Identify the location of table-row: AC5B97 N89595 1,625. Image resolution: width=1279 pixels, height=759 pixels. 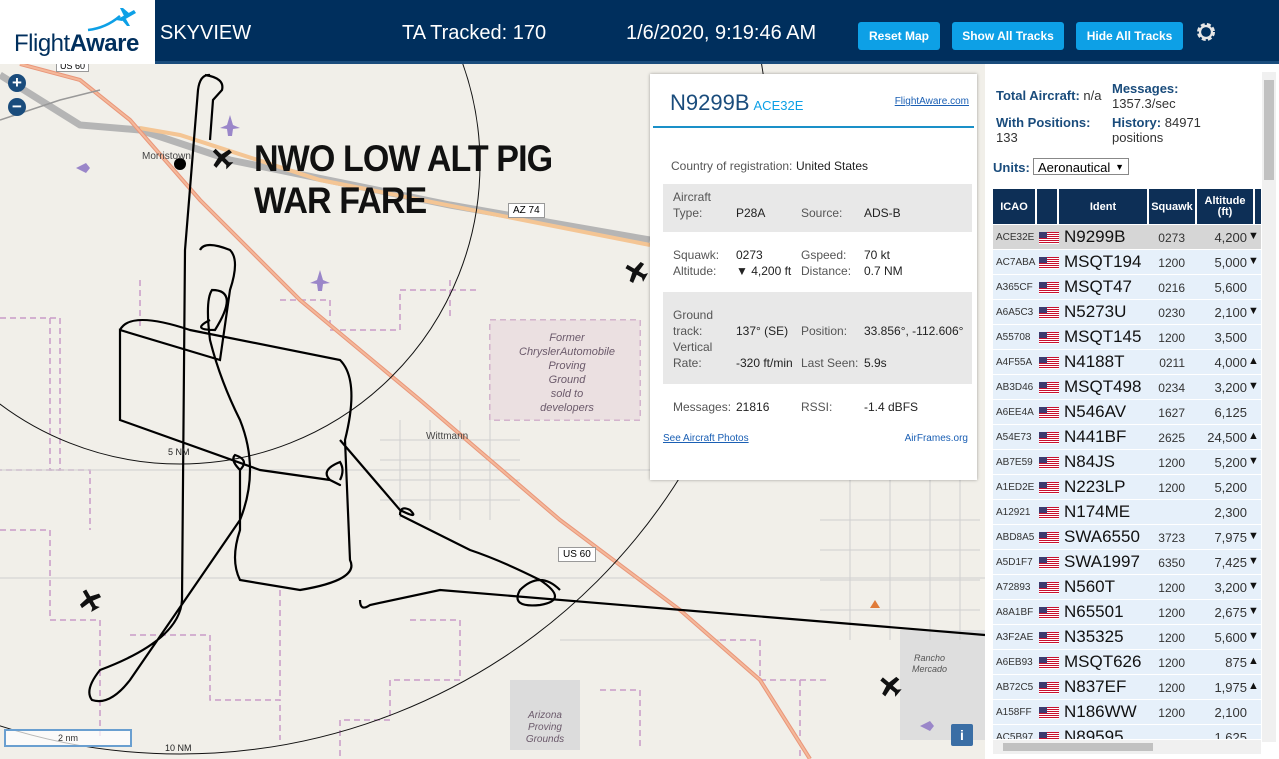
(1127, 732).